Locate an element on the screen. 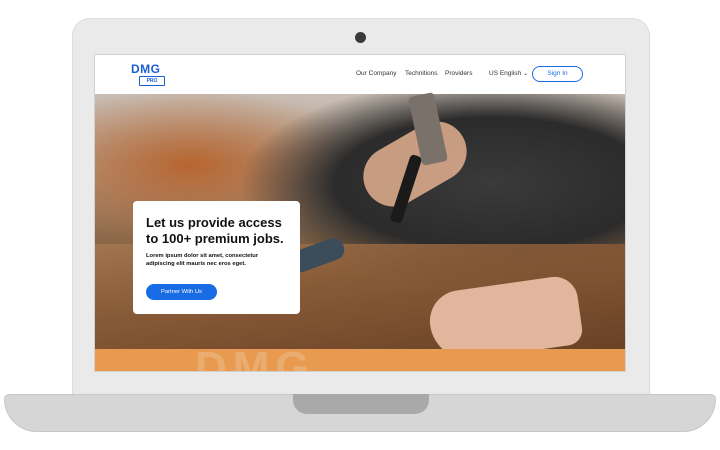  language-selector: US English ⌄ is located at coordinates (508, 73).